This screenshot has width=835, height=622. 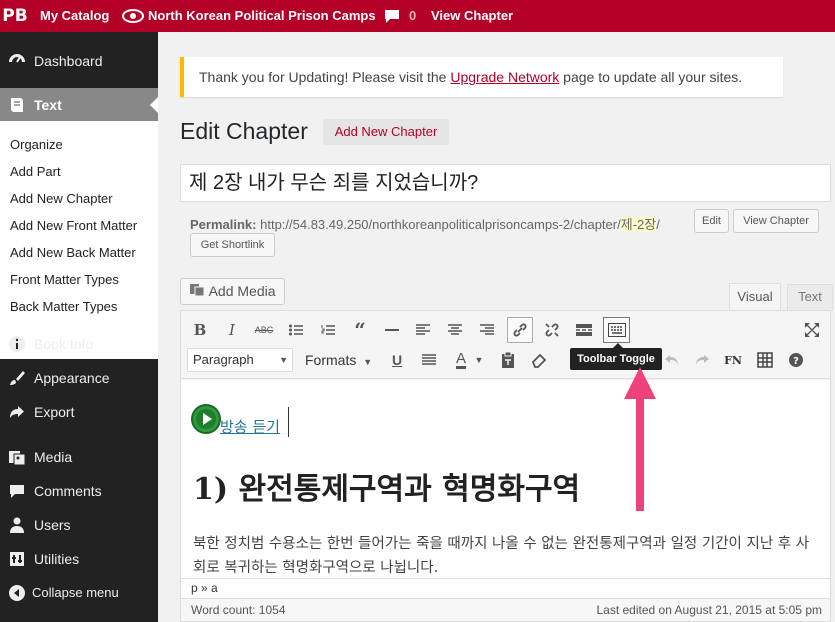 I want to click on menu-dashboard: Dashboard, so click(x=79, y=61).